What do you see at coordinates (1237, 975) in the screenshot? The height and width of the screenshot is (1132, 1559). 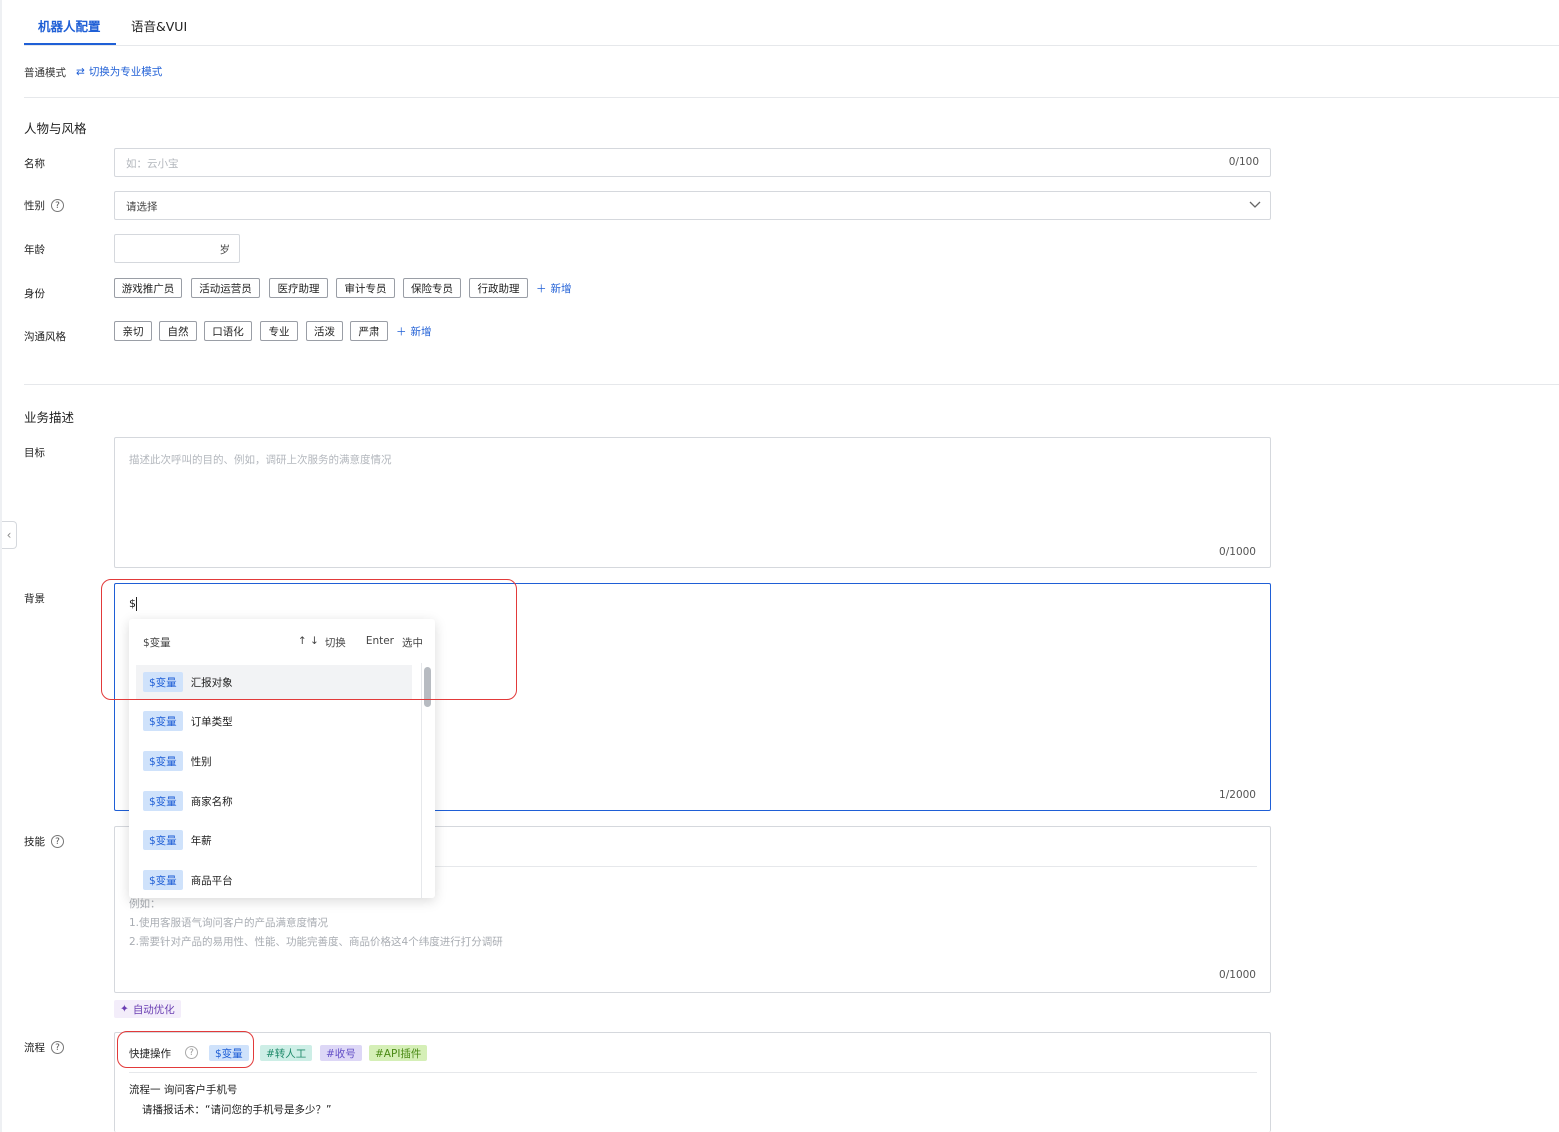 I see `skills-counter: 0/1000` at bounding box center [1237, 975].